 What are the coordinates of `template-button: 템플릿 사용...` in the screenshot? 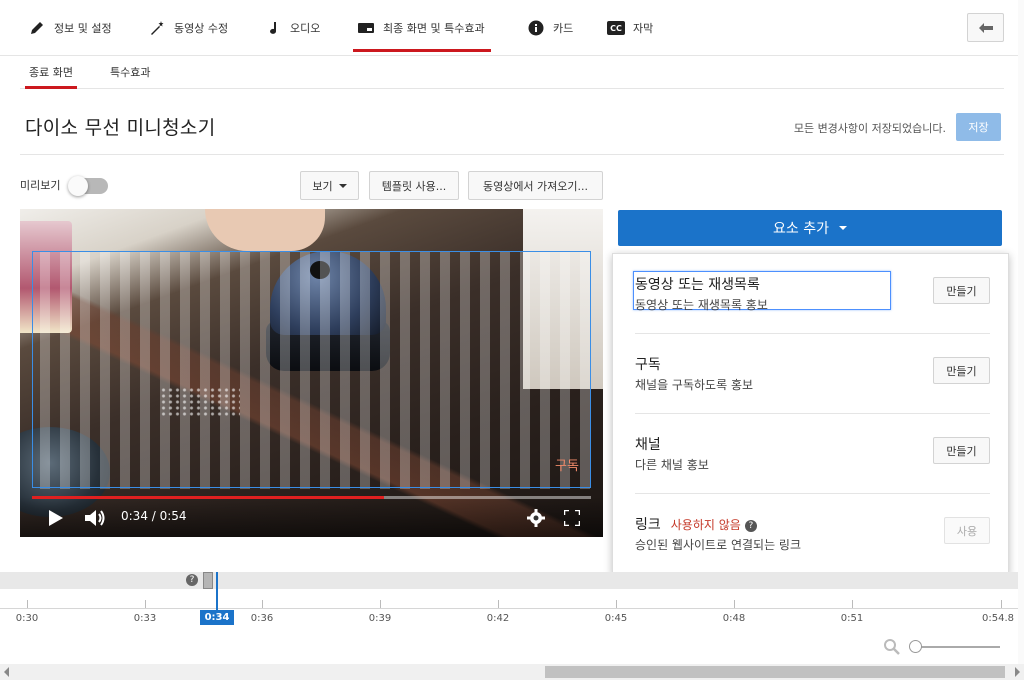 It's located at (414, 185).